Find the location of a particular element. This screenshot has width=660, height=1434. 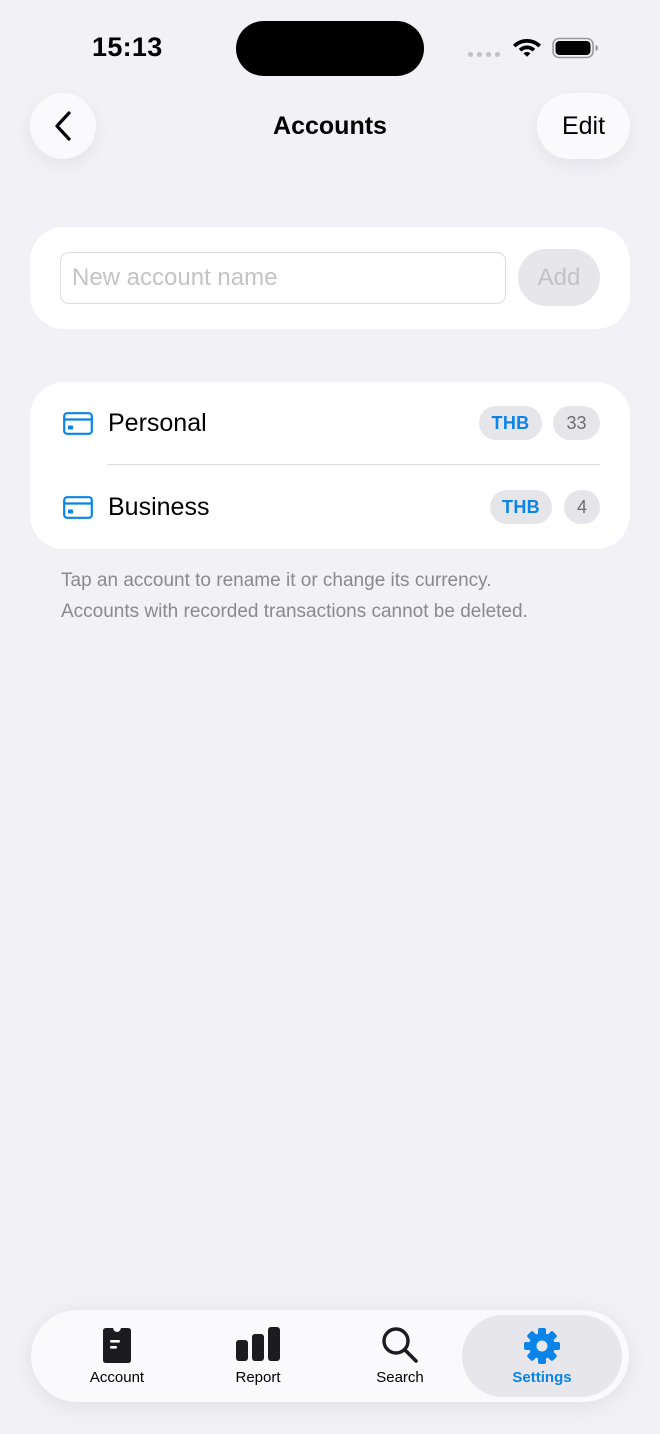

account-name: Personal is located at coordinates (157, 423).